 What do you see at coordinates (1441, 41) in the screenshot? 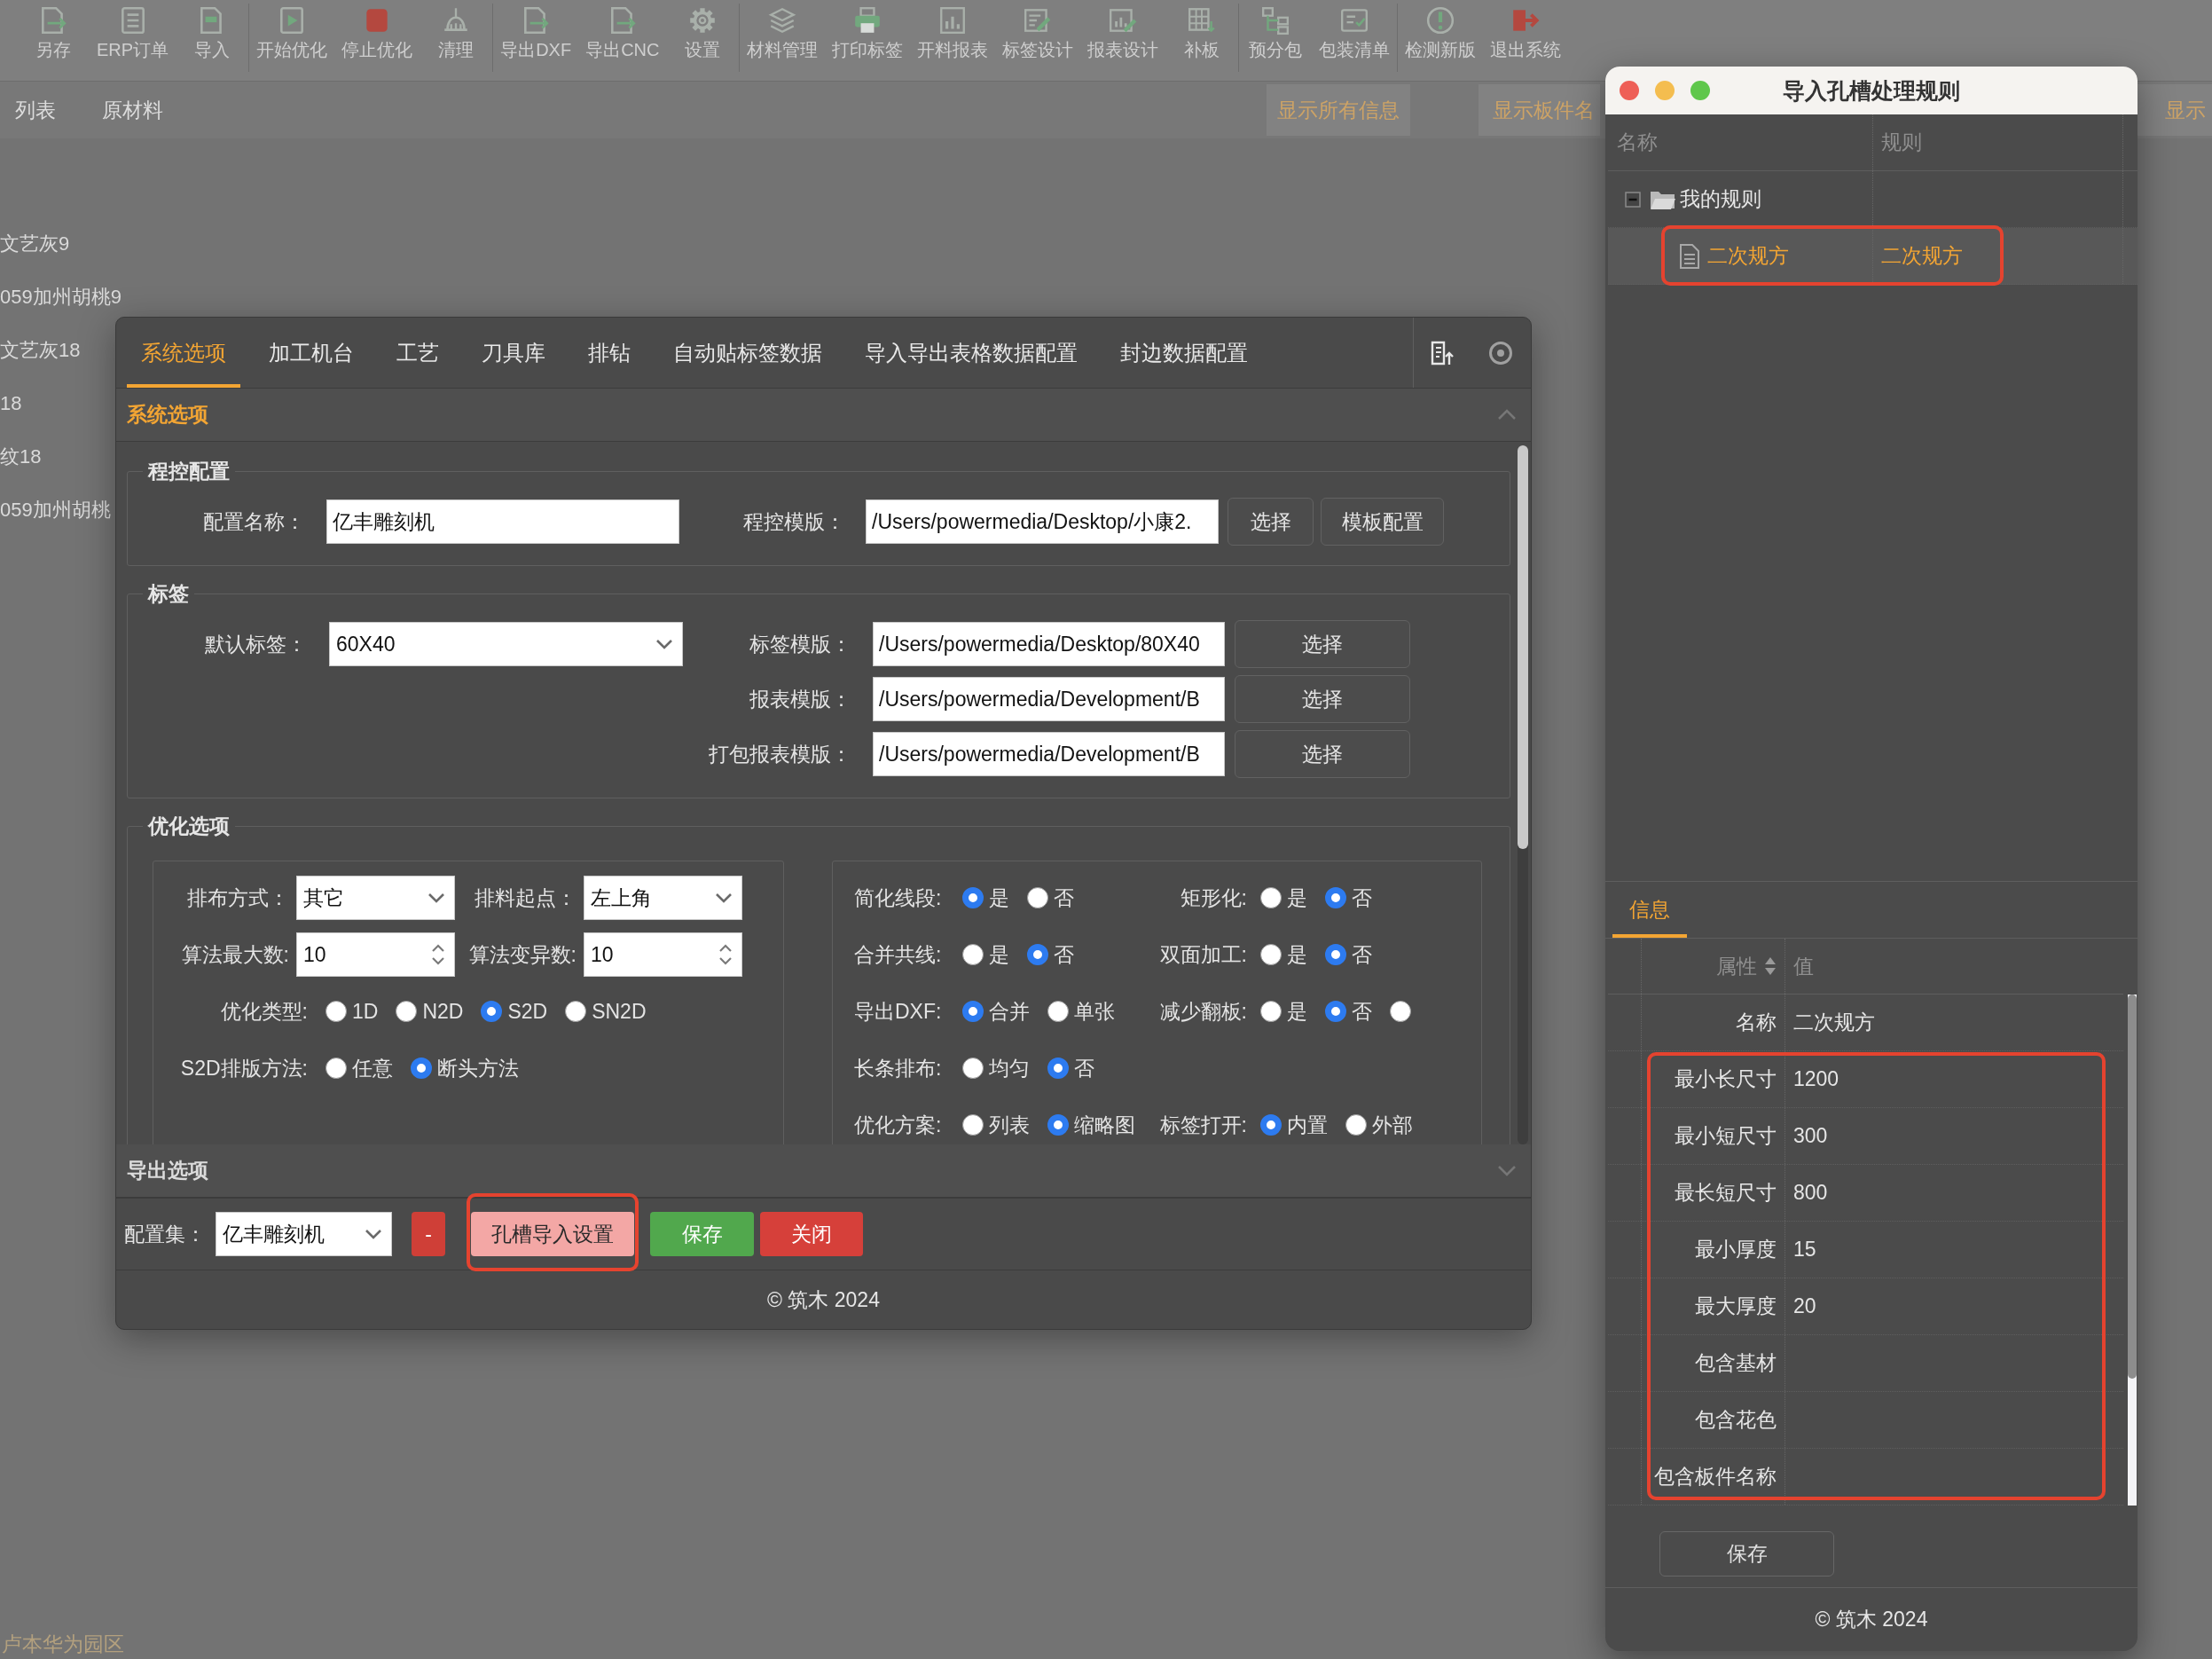
I see `toolbar-button: 检测新版` at bounding box center [1441, 41].